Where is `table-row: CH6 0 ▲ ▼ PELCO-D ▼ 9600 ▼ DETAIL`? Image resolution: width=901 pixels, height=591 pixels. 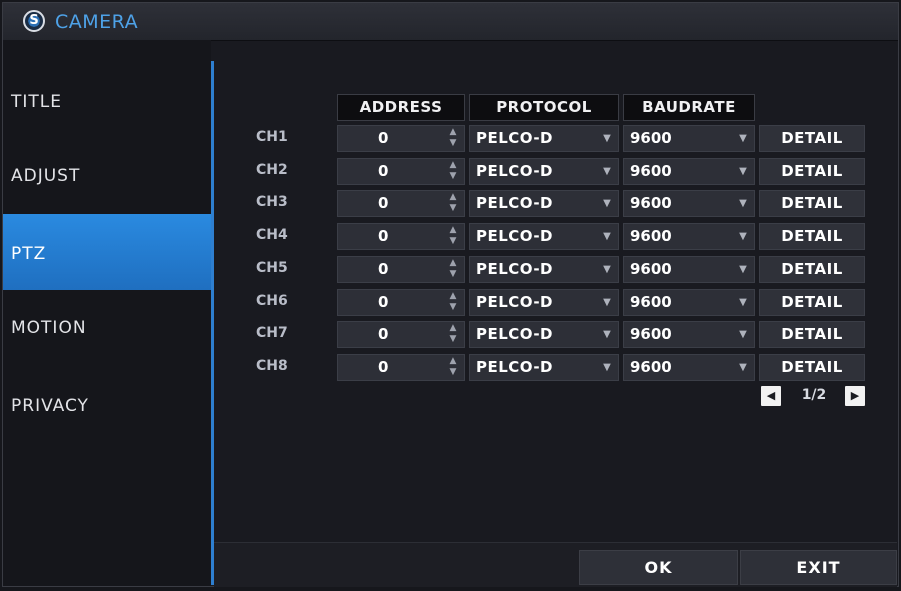
table-row: CH6 0 ▲ ▼ PELCO-D ▼ 9600 ▼ DETAIL is located at coordinates (450, 302).